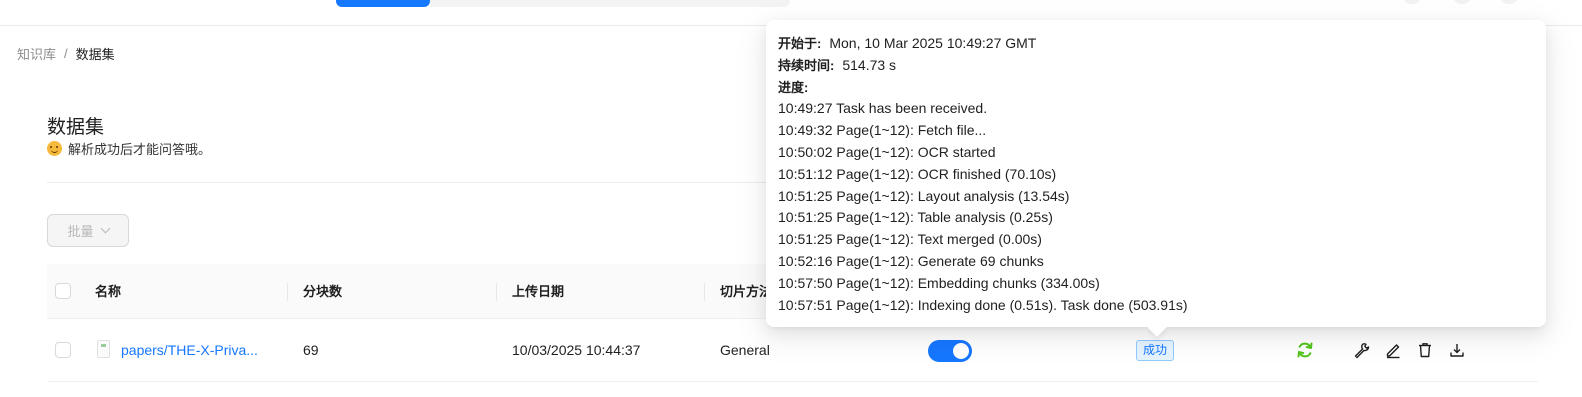  I want to click on tooltip-duration: 持续时间: 514.73 s, so click(1156, 66).